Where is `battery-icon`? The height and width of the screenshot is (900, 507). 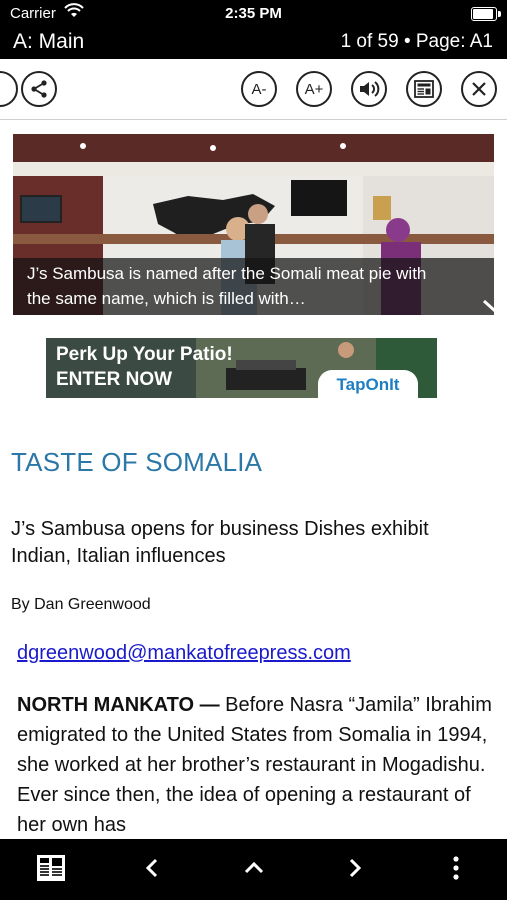 battery-icon is located at coordinates (486, 14).